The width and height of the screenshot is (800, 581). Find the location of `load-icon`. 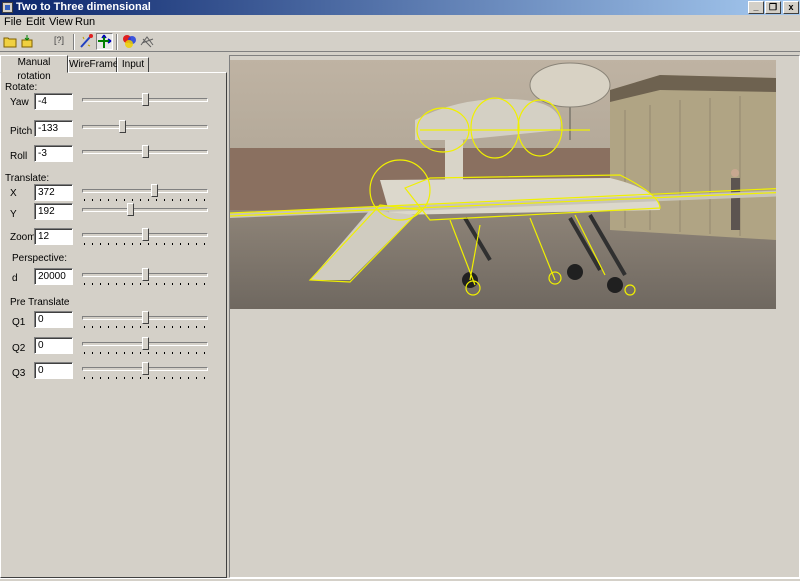

load-icon is located at coordinates (27, 41).